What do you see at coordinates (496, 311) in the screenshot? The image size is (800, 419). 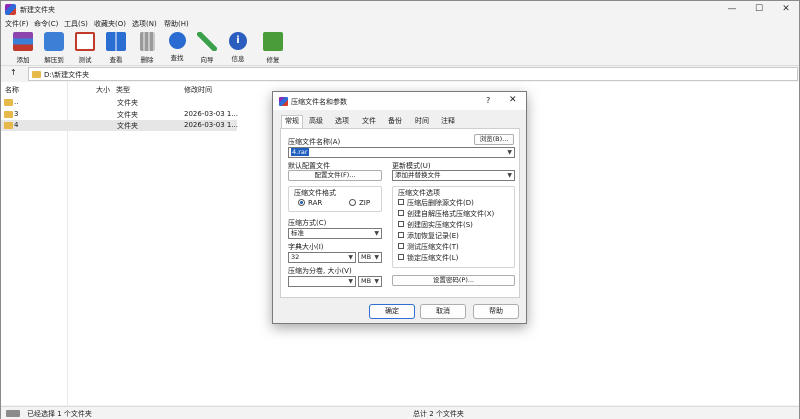 I see `help-button: 帮助` at bounding box center [496, 311].